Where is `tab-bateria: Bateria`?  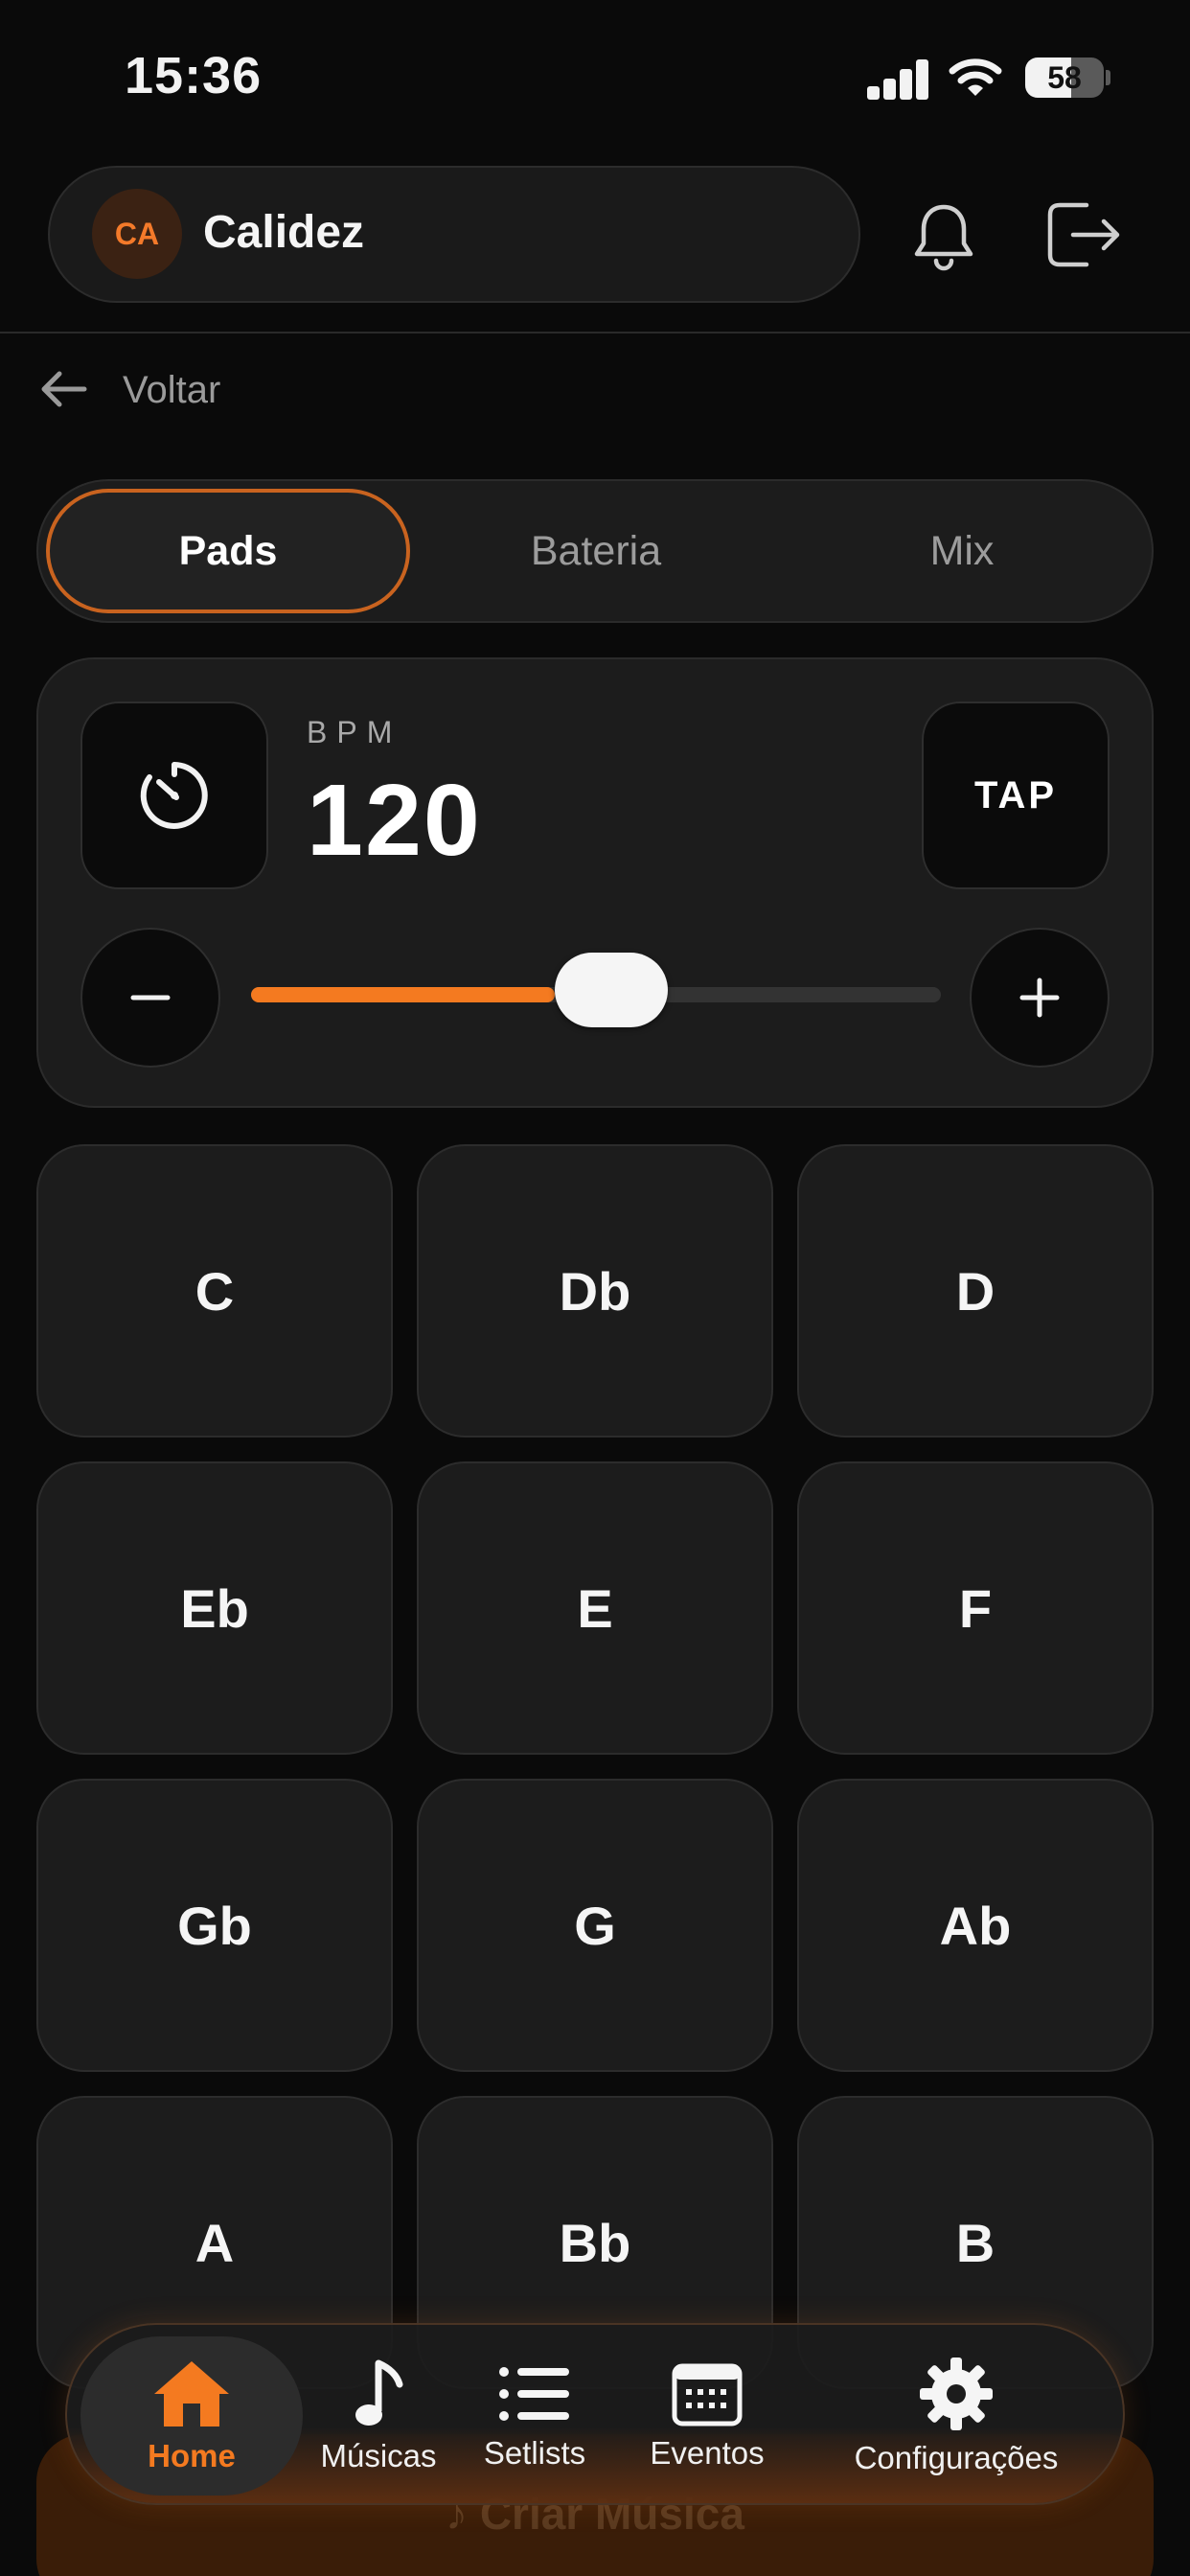
tab-bateria: Bateria is located at coordinates (596, 551).